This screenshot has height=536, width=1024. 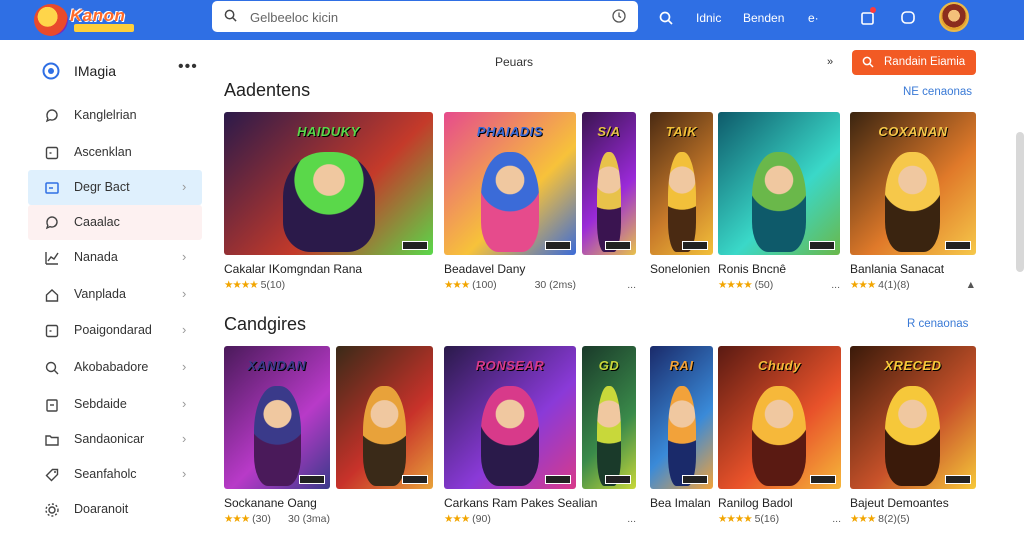 What do you see at coordinates (484, 269) in the screenshot?
I see `game-title: Beadavel Dany` at bounding box center [484, 269].